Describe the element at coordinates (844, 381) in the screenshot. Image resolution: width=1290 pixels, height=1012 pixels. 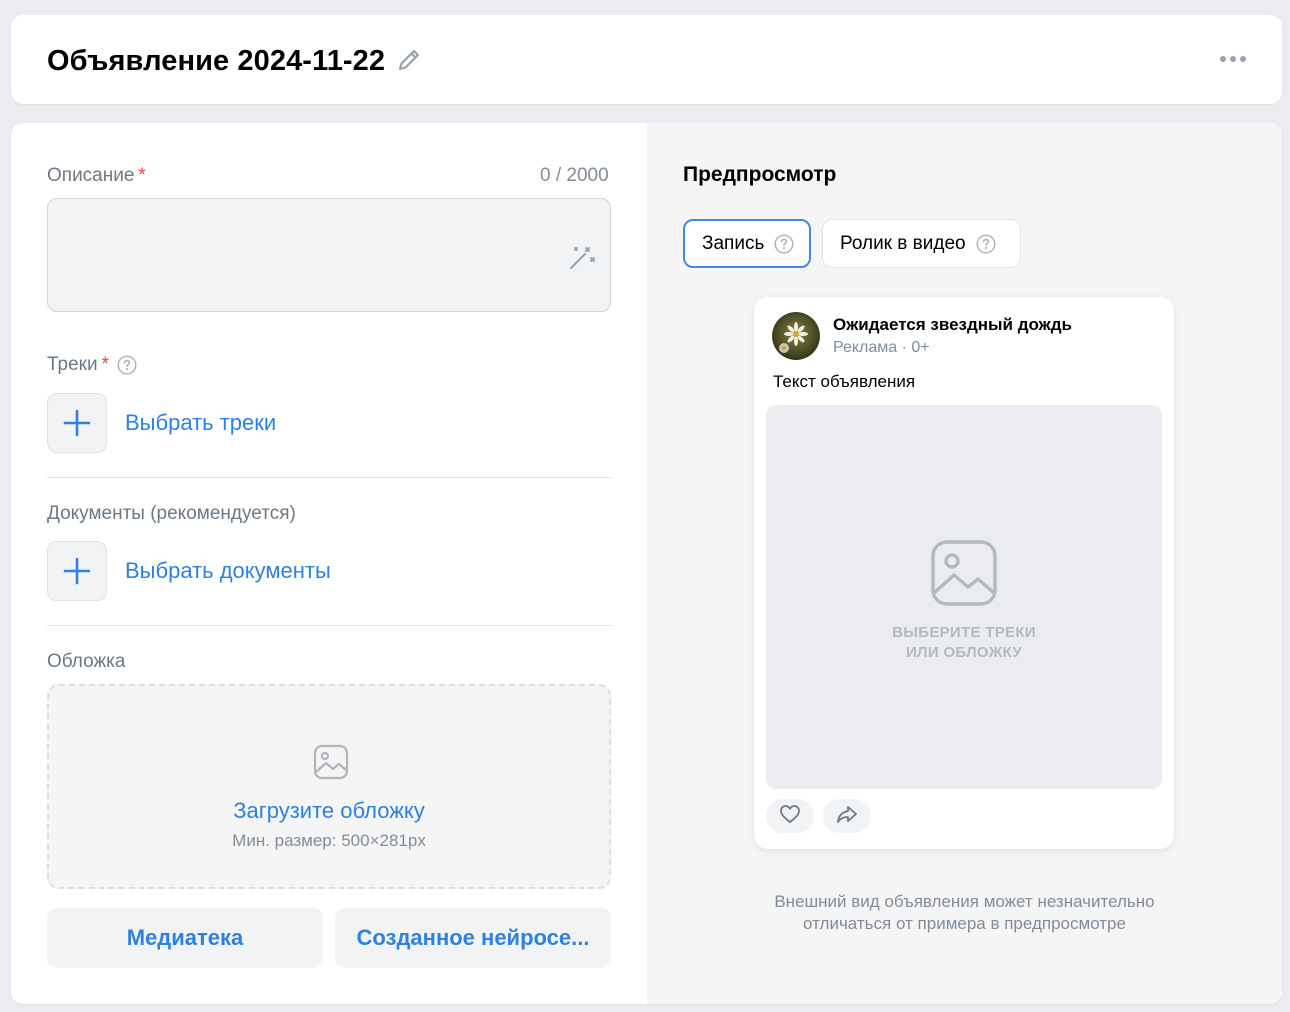
I see `post-text: Текст объявления` at that location.